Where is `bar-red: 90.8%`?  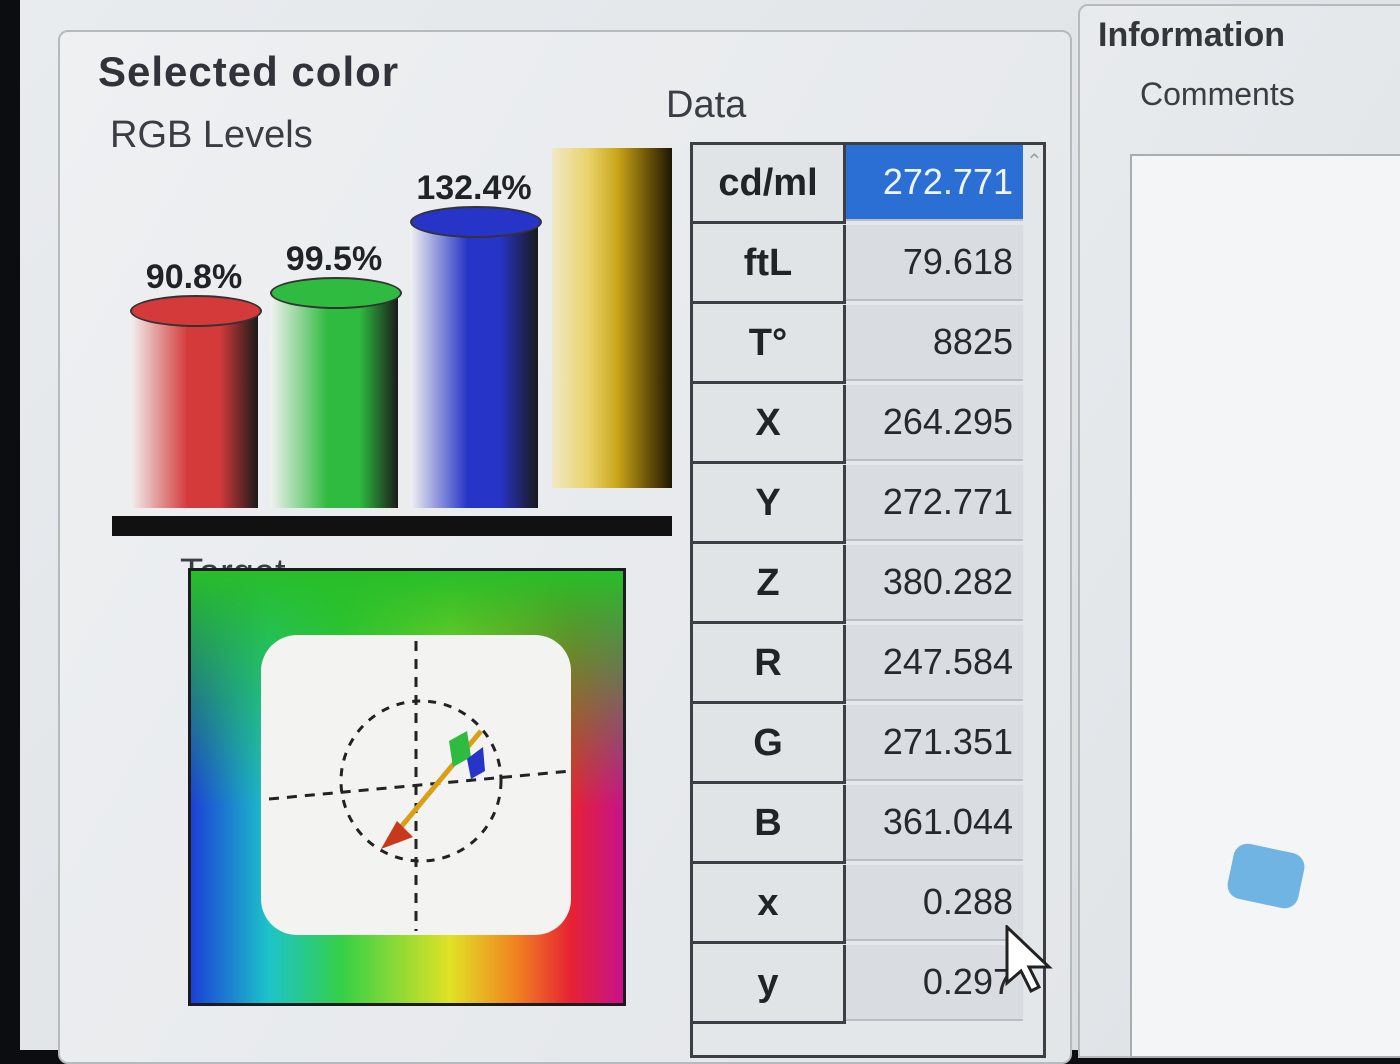 bar-red: 90.8% is located at coordinates (196, 370).